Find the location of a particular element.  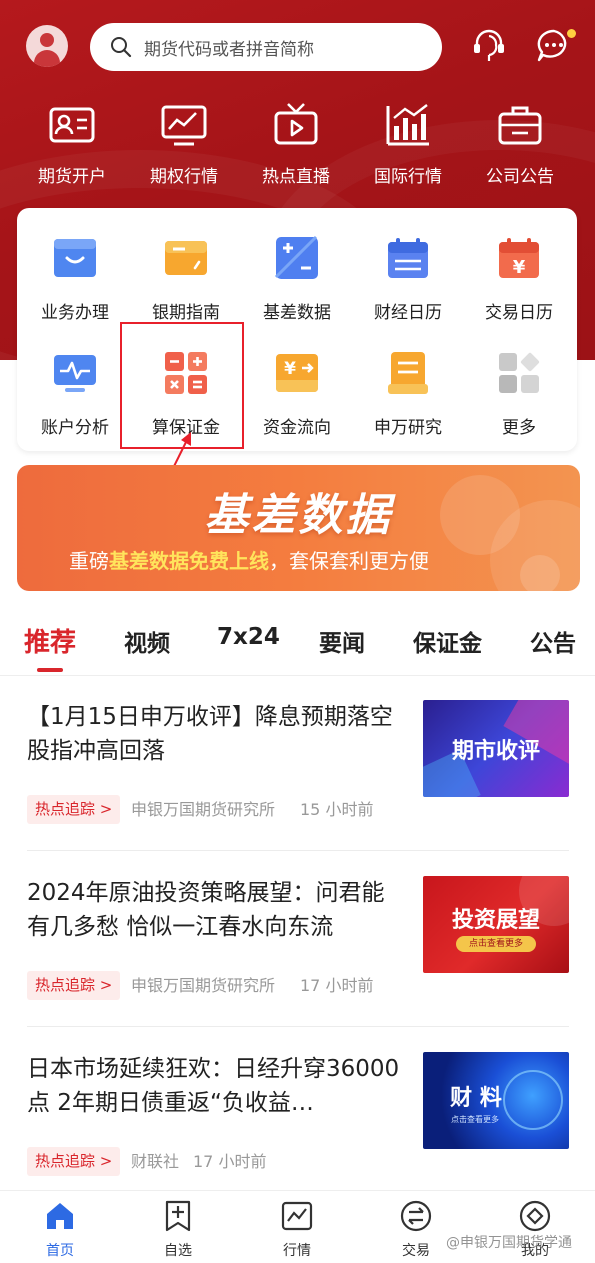

grid-item-label: 银期指南 is located at coordinates (186, 313).